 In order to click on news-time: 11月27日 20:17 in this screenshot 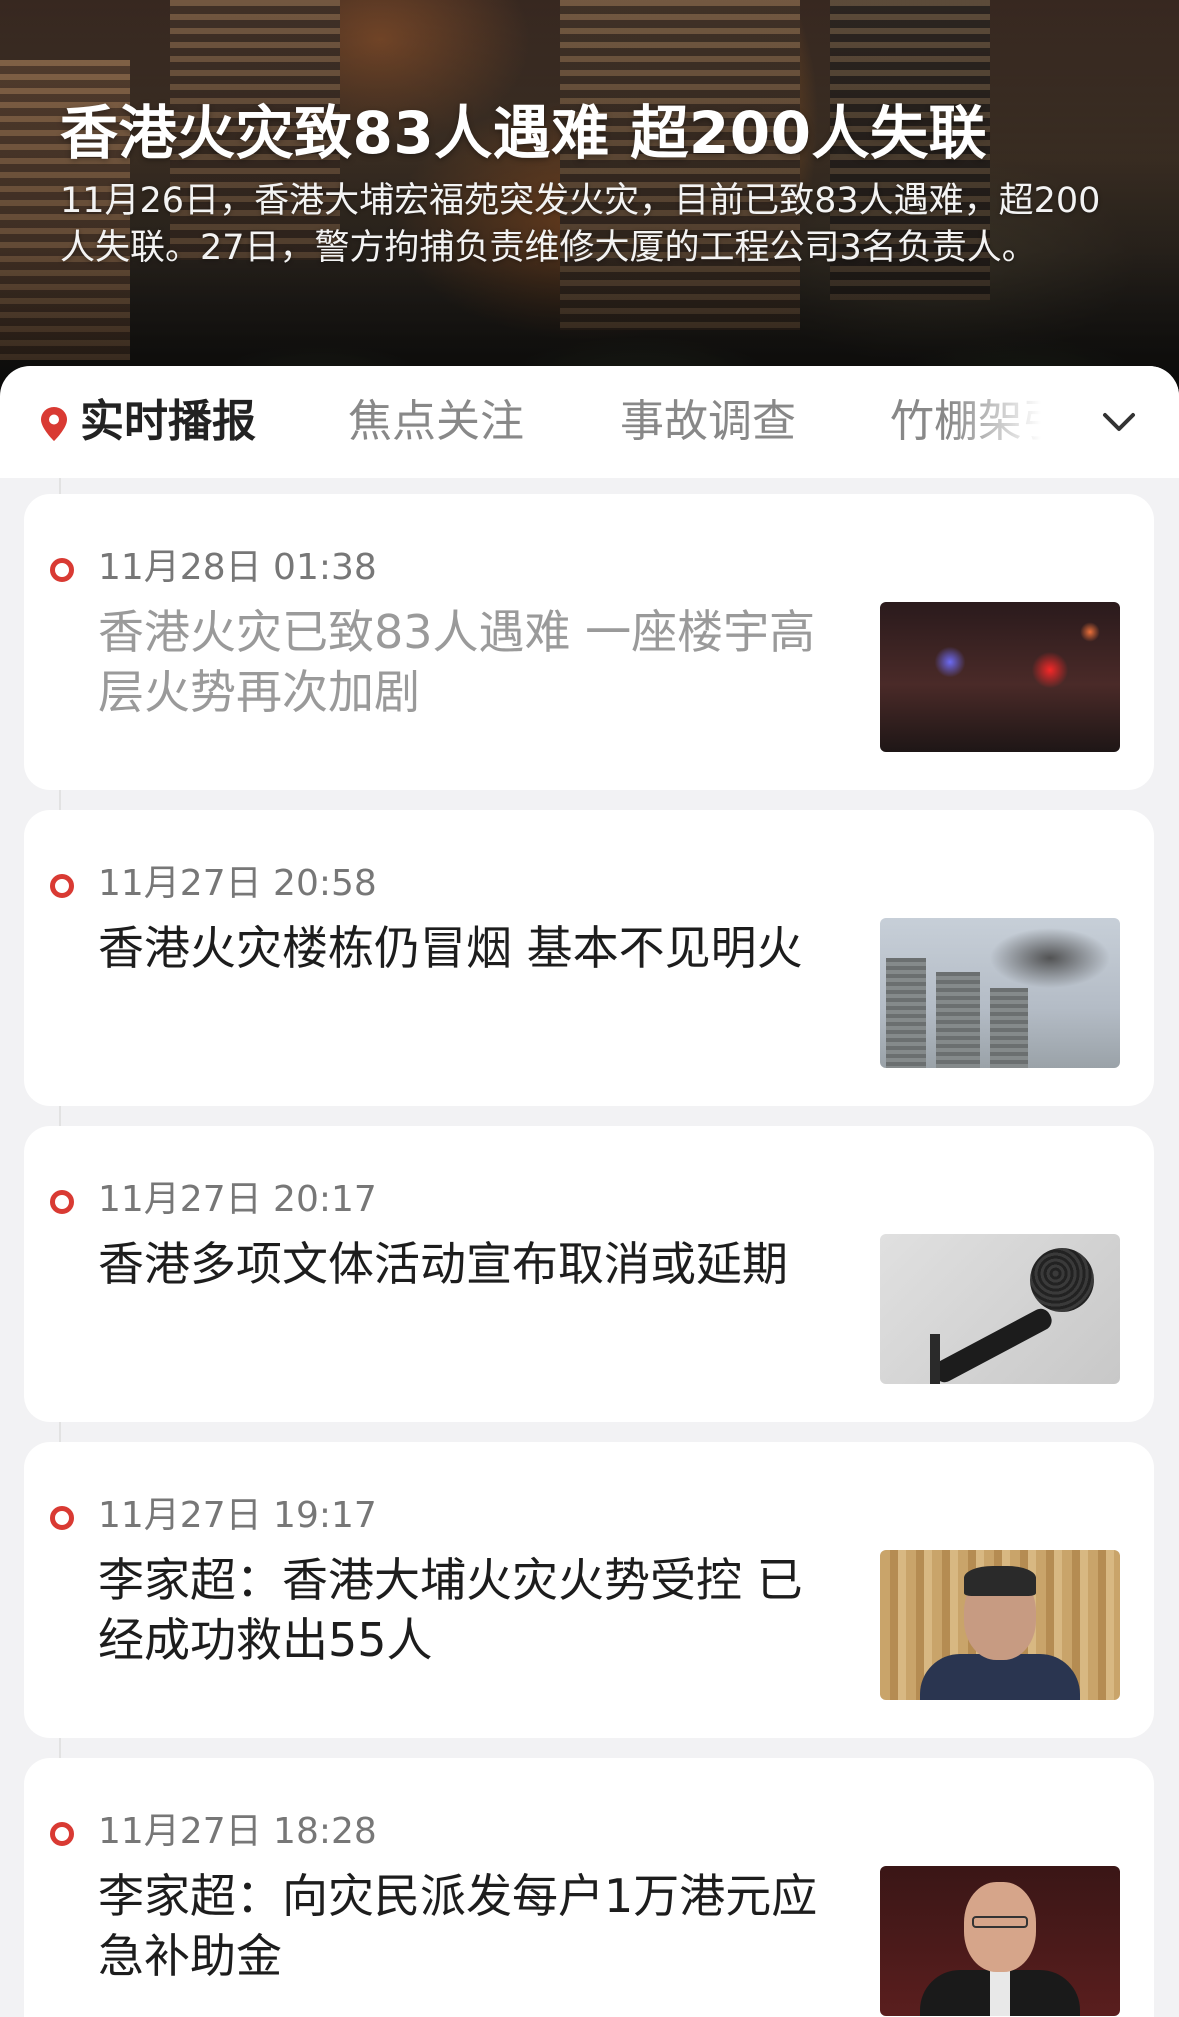, I will do `click(237, 1199)`.